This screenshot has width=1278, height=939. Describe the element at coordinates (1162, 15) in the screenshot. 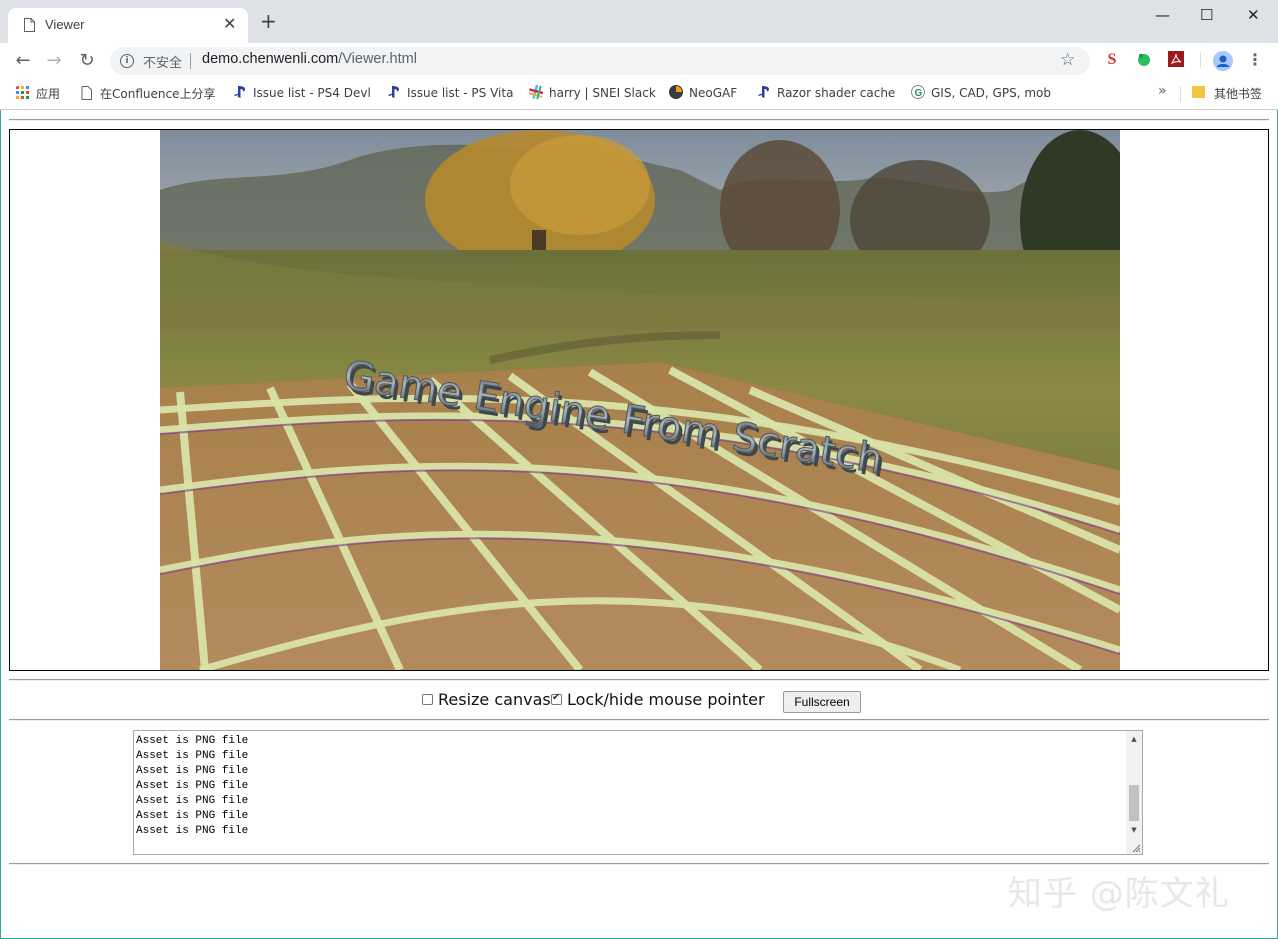

I see `minimize-button: —` at that location.